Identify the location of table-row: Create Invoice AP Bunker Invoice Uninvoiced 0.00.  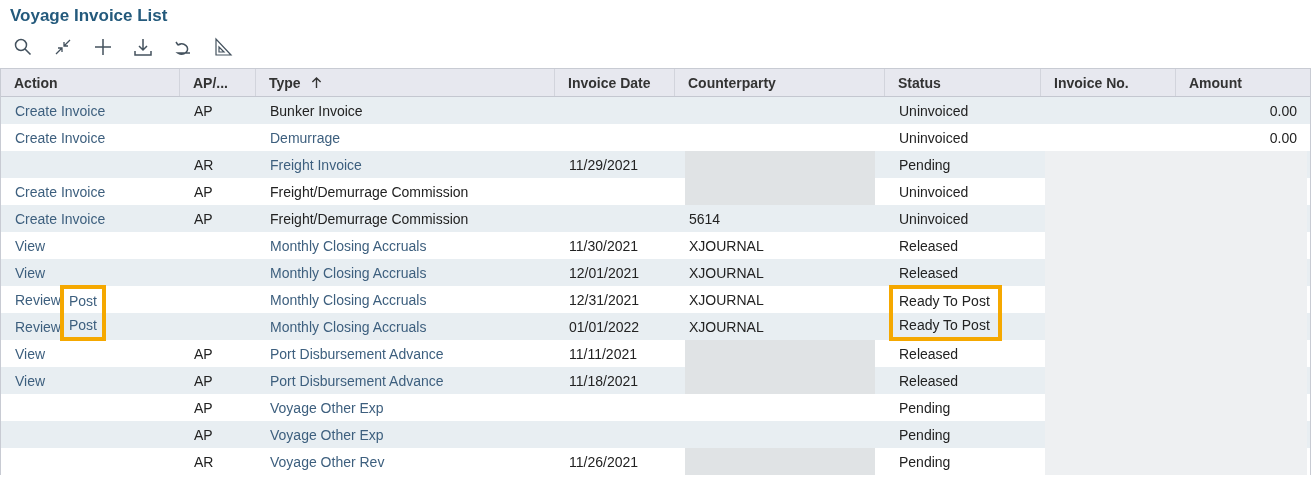
(655, 110).